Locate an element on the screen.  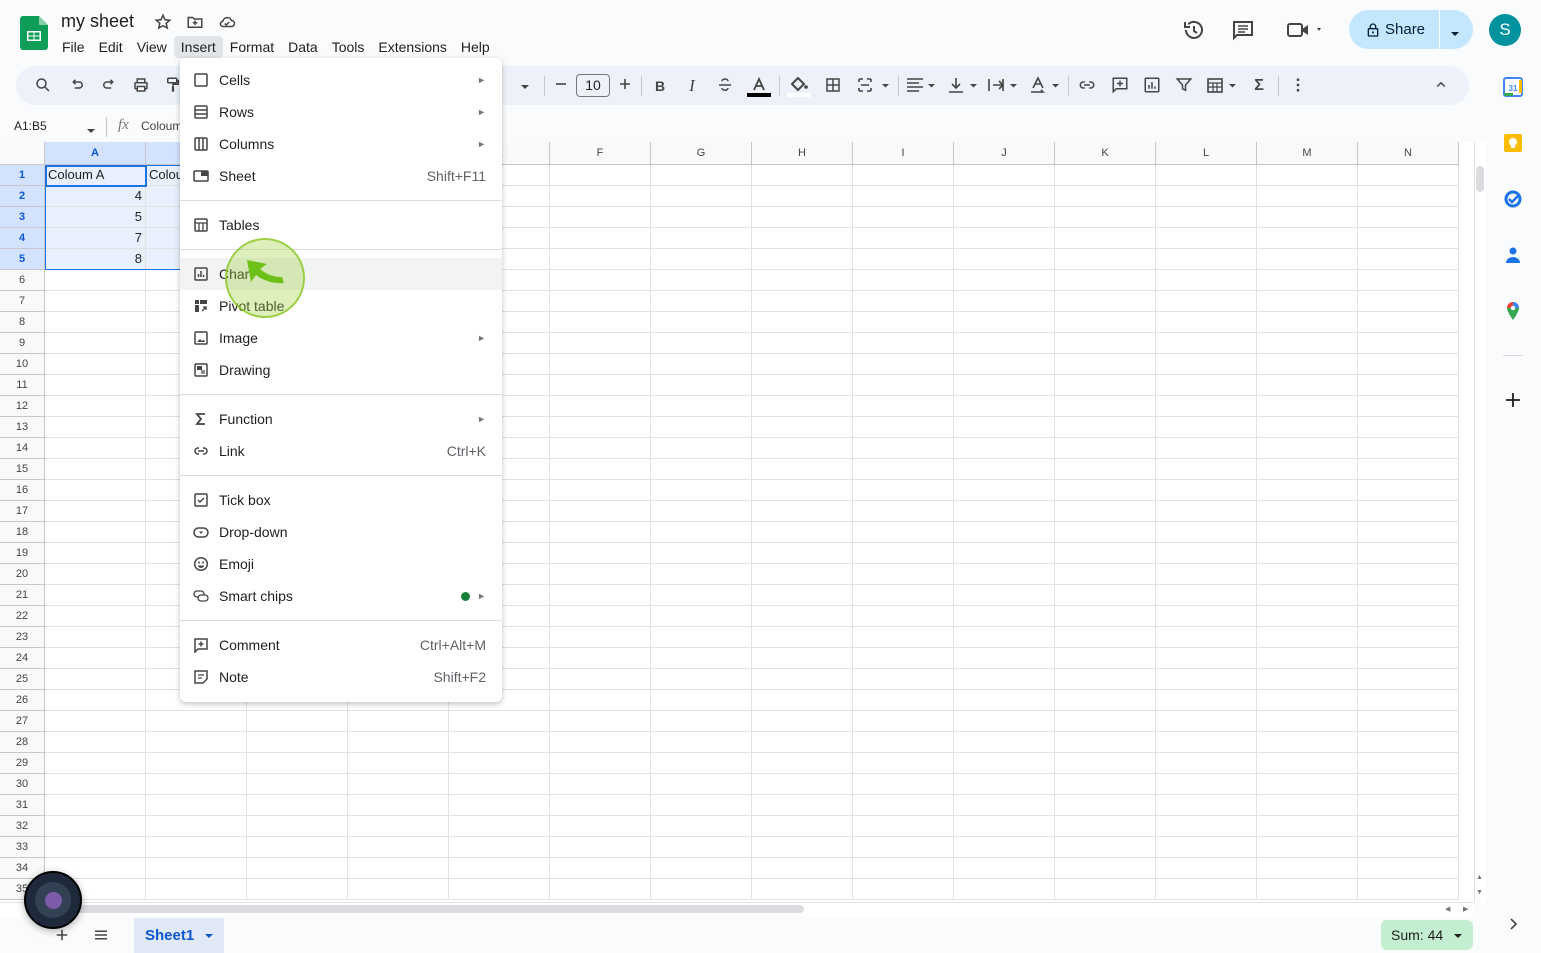
cell-c34 is located at coordinates (297, 868).